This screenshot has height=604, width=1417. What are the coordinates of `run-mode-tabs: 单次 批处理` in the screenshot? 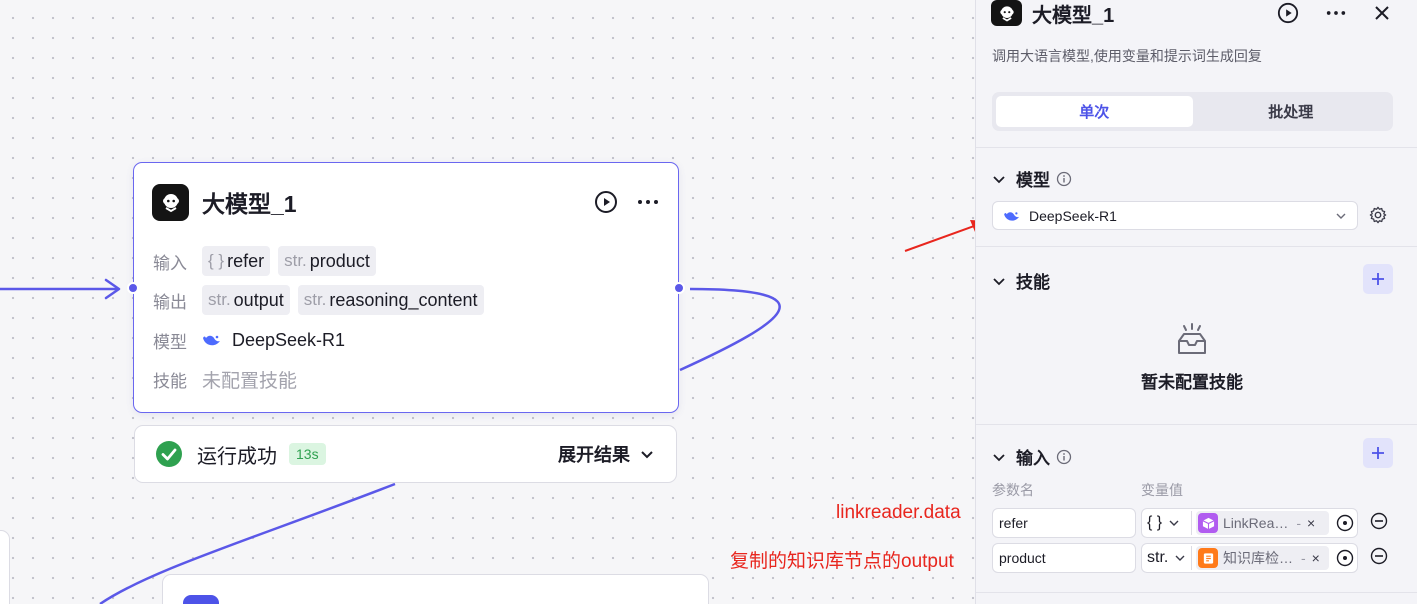 It's located at (1192, 111).